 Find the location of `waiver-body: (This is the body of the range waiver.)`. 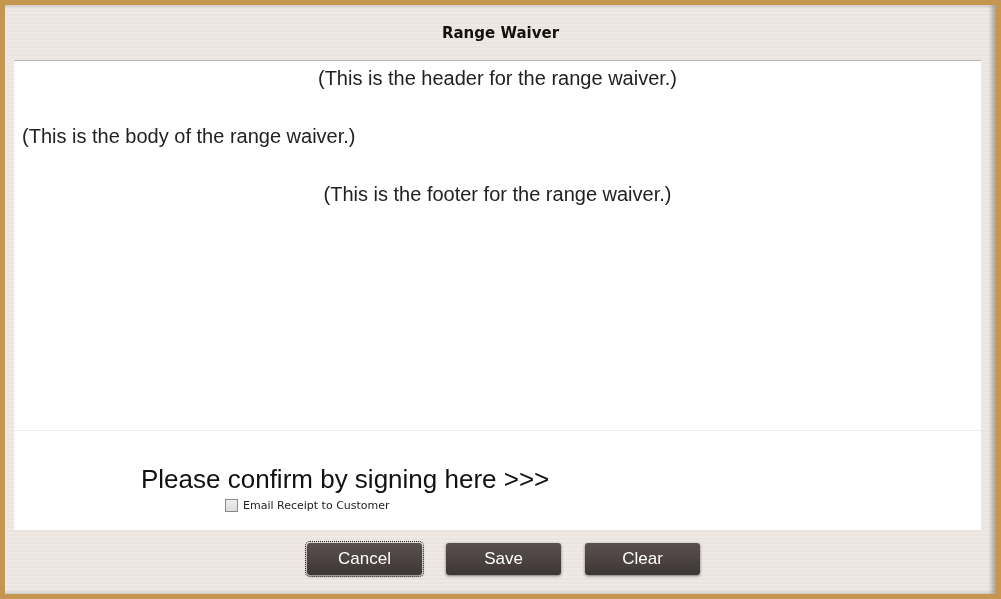

waiver-body: (This is the body of the range waiver.) is located at coordinates (189, 136).